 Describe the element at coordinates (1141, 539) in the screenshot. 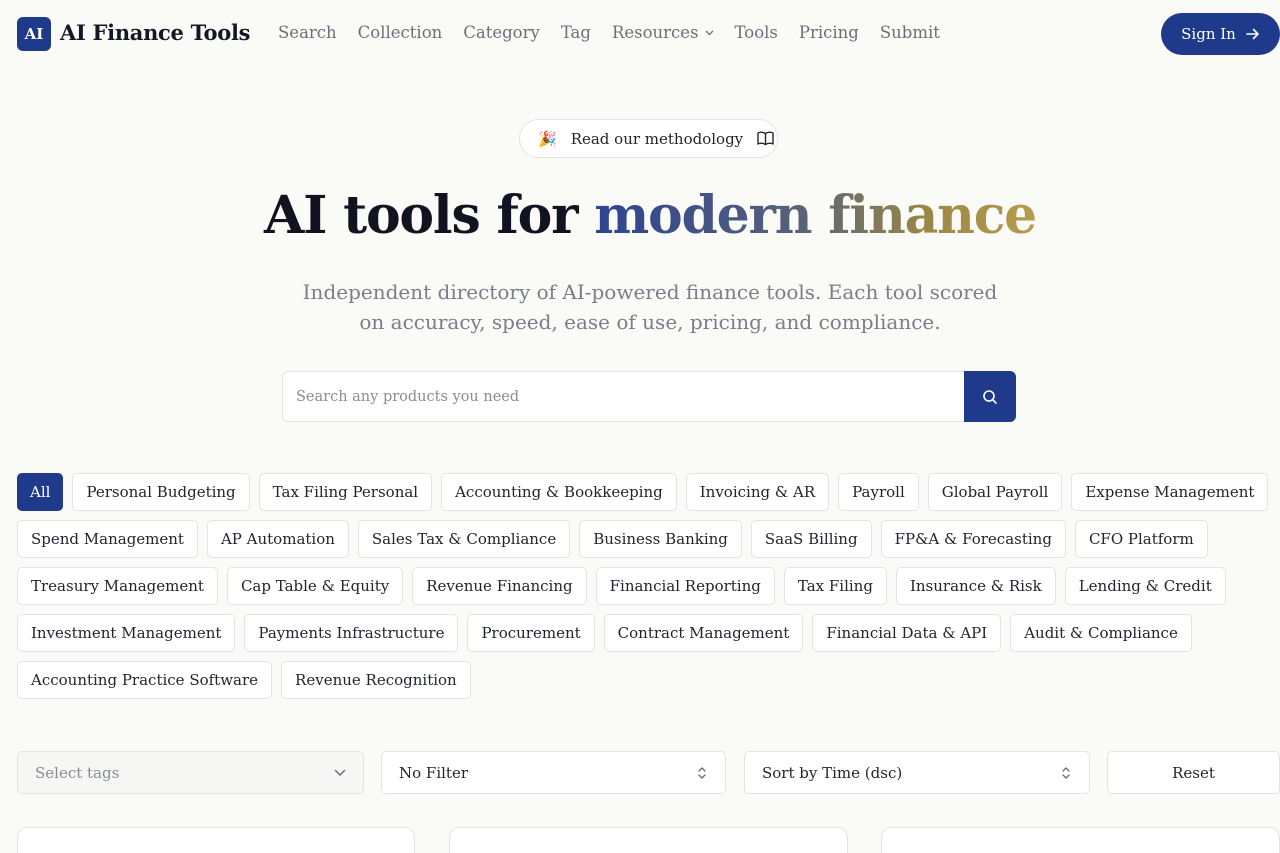

I see `category-chip: CFO Platform` at that location.